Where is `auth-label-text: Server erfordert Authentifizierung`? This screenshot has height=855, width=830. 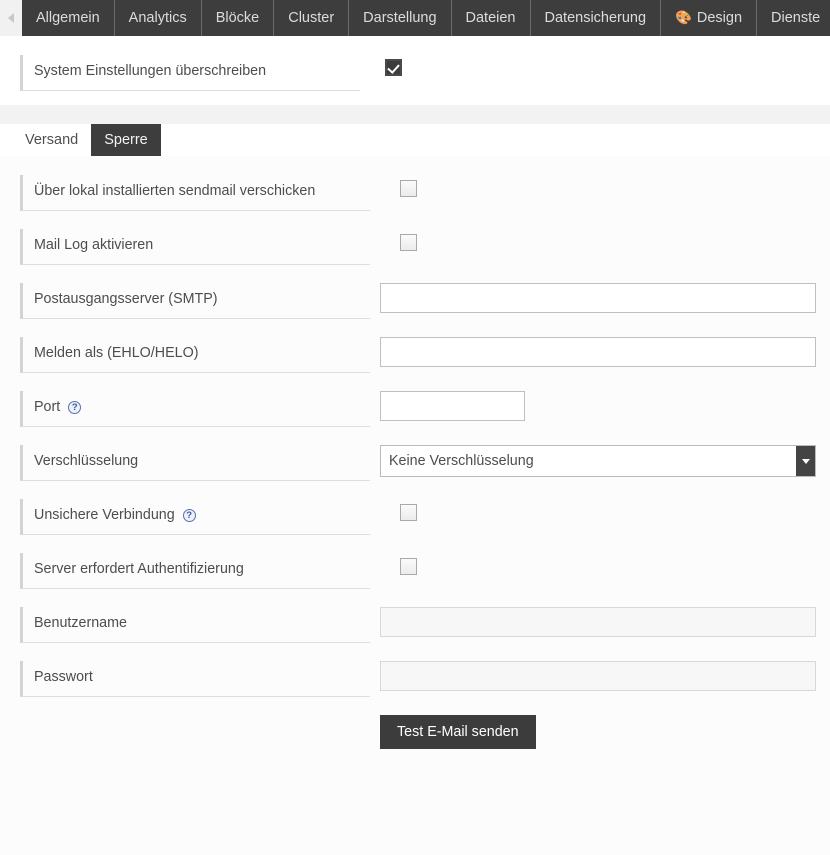
auth-label-text: Server erfordert Authentifizierung is located at coordinates (139, 569).